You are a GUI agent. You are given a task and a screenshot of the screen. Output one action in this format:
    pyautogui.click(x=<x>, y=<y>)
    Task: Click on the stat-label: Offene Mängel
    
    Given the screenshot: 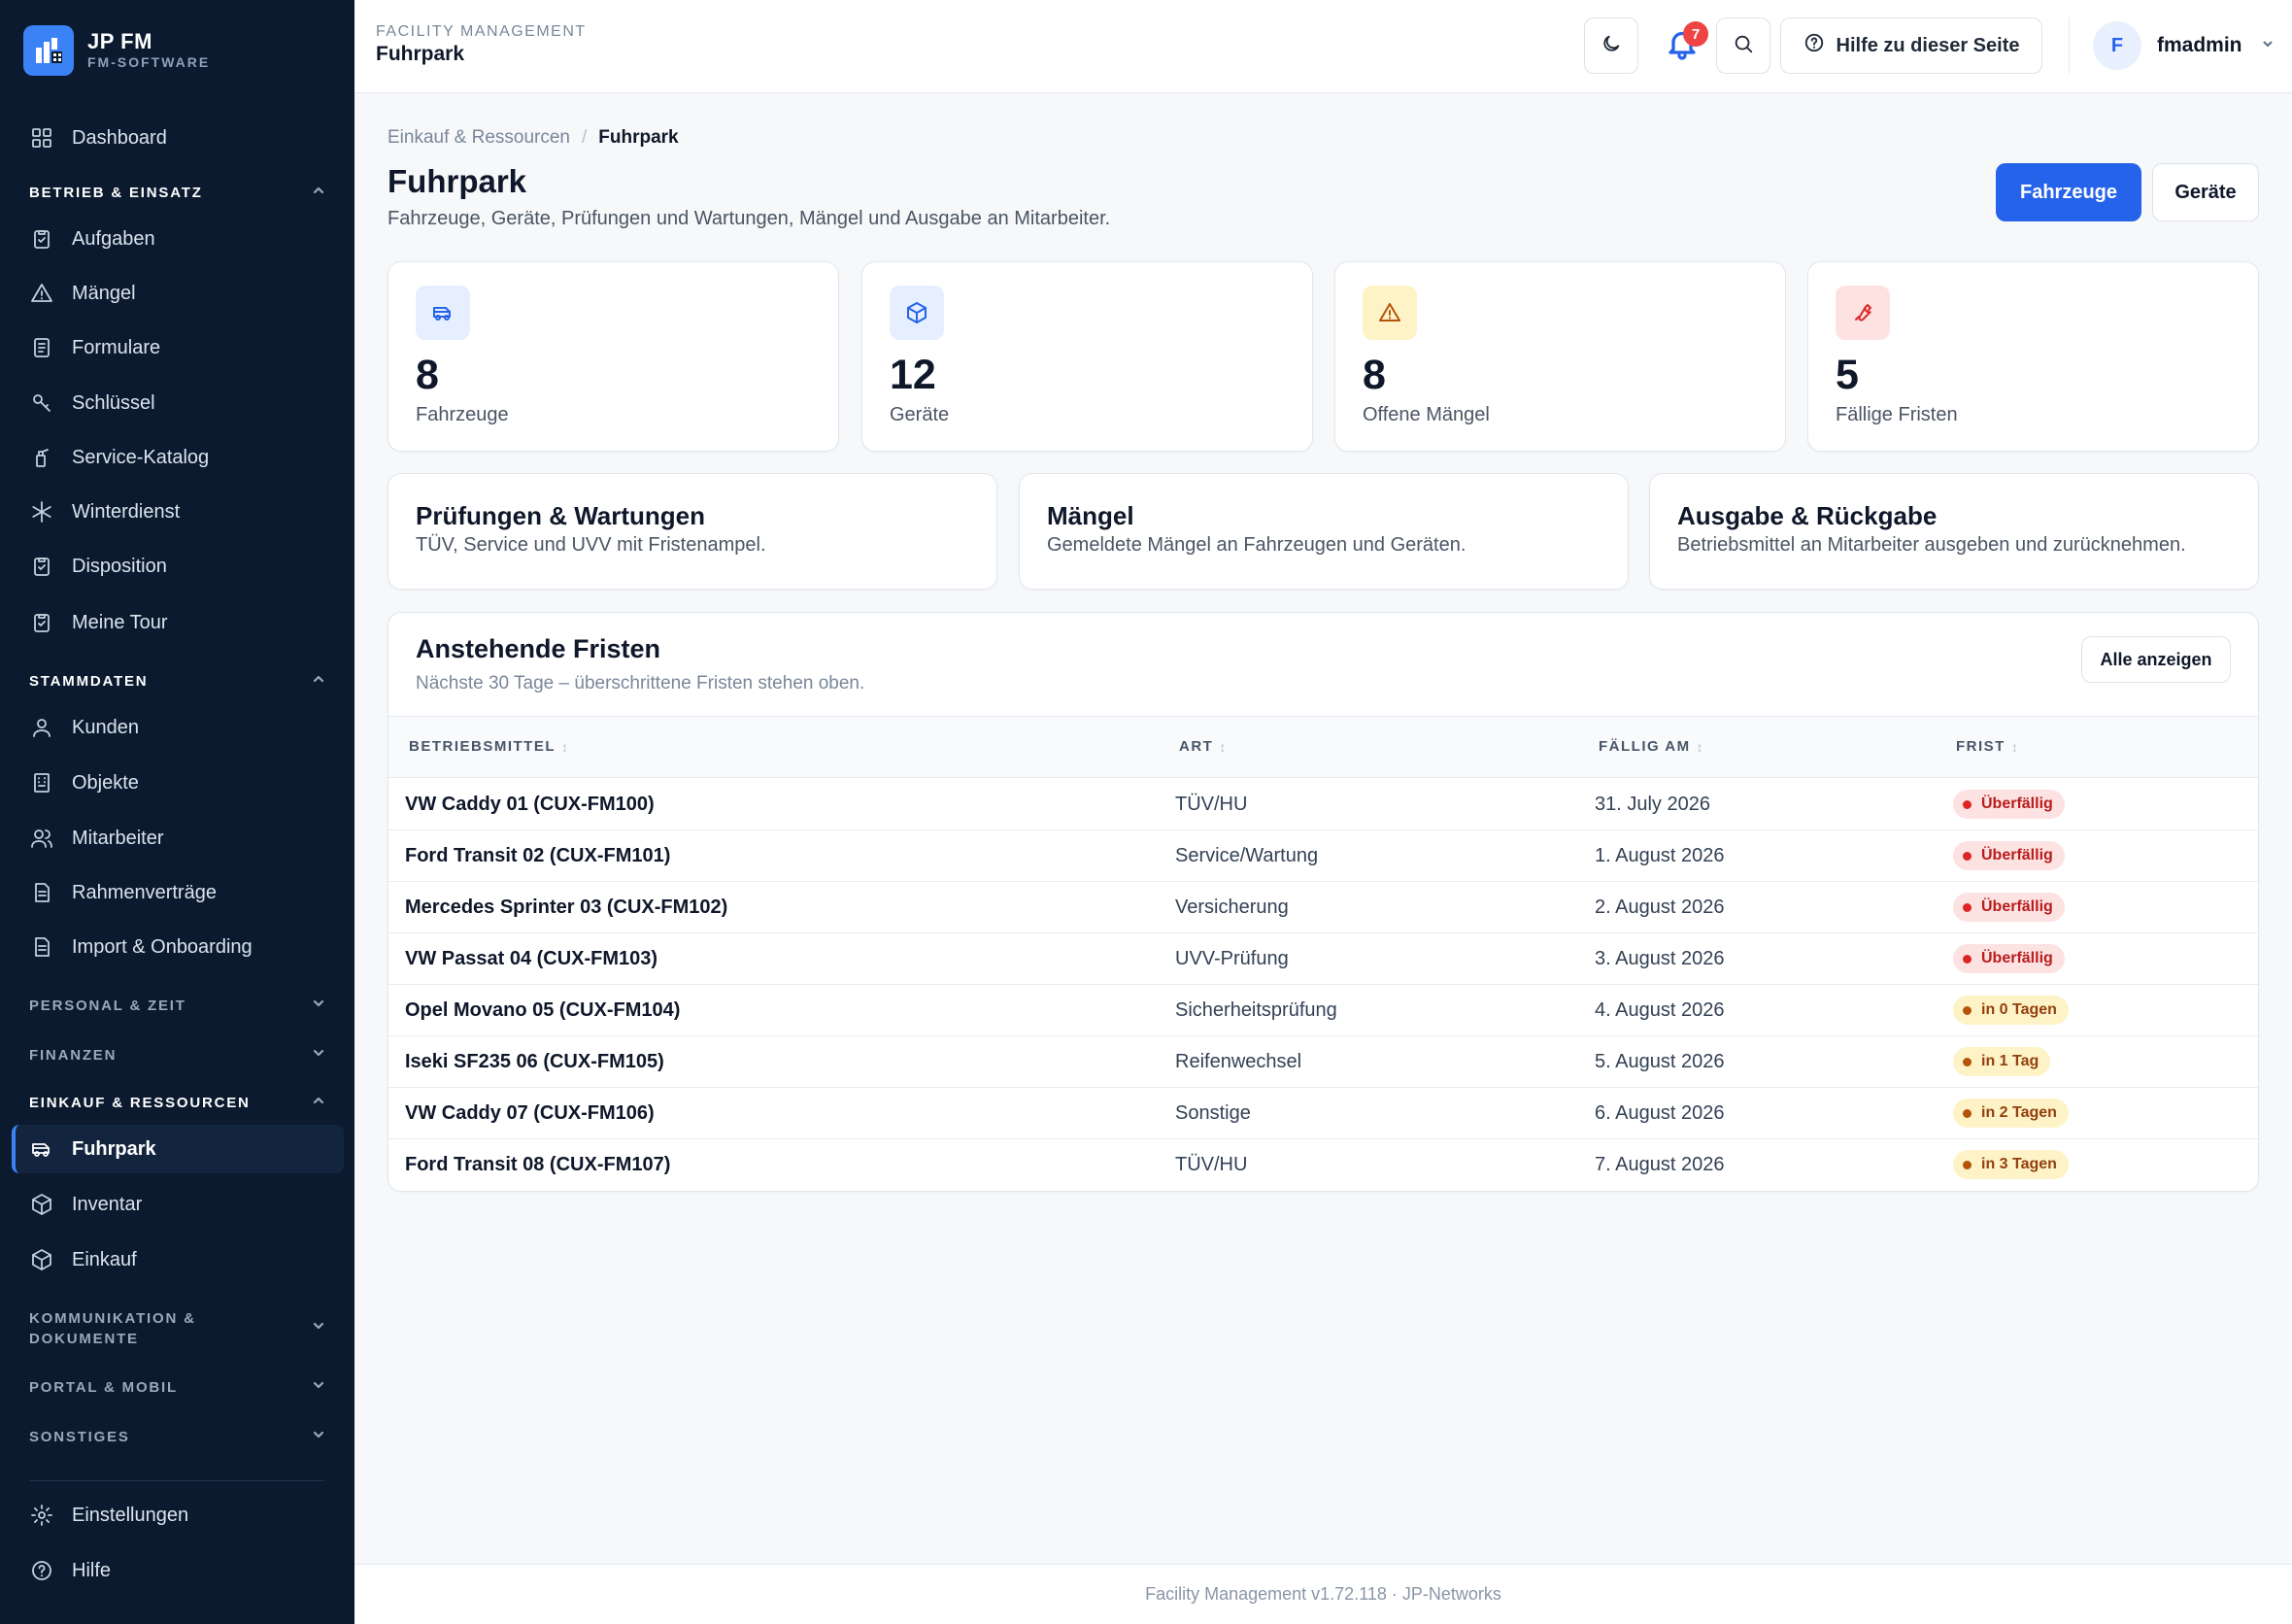 What is the action you would take?
    pyautogui.click(x=1426, y=414)
    